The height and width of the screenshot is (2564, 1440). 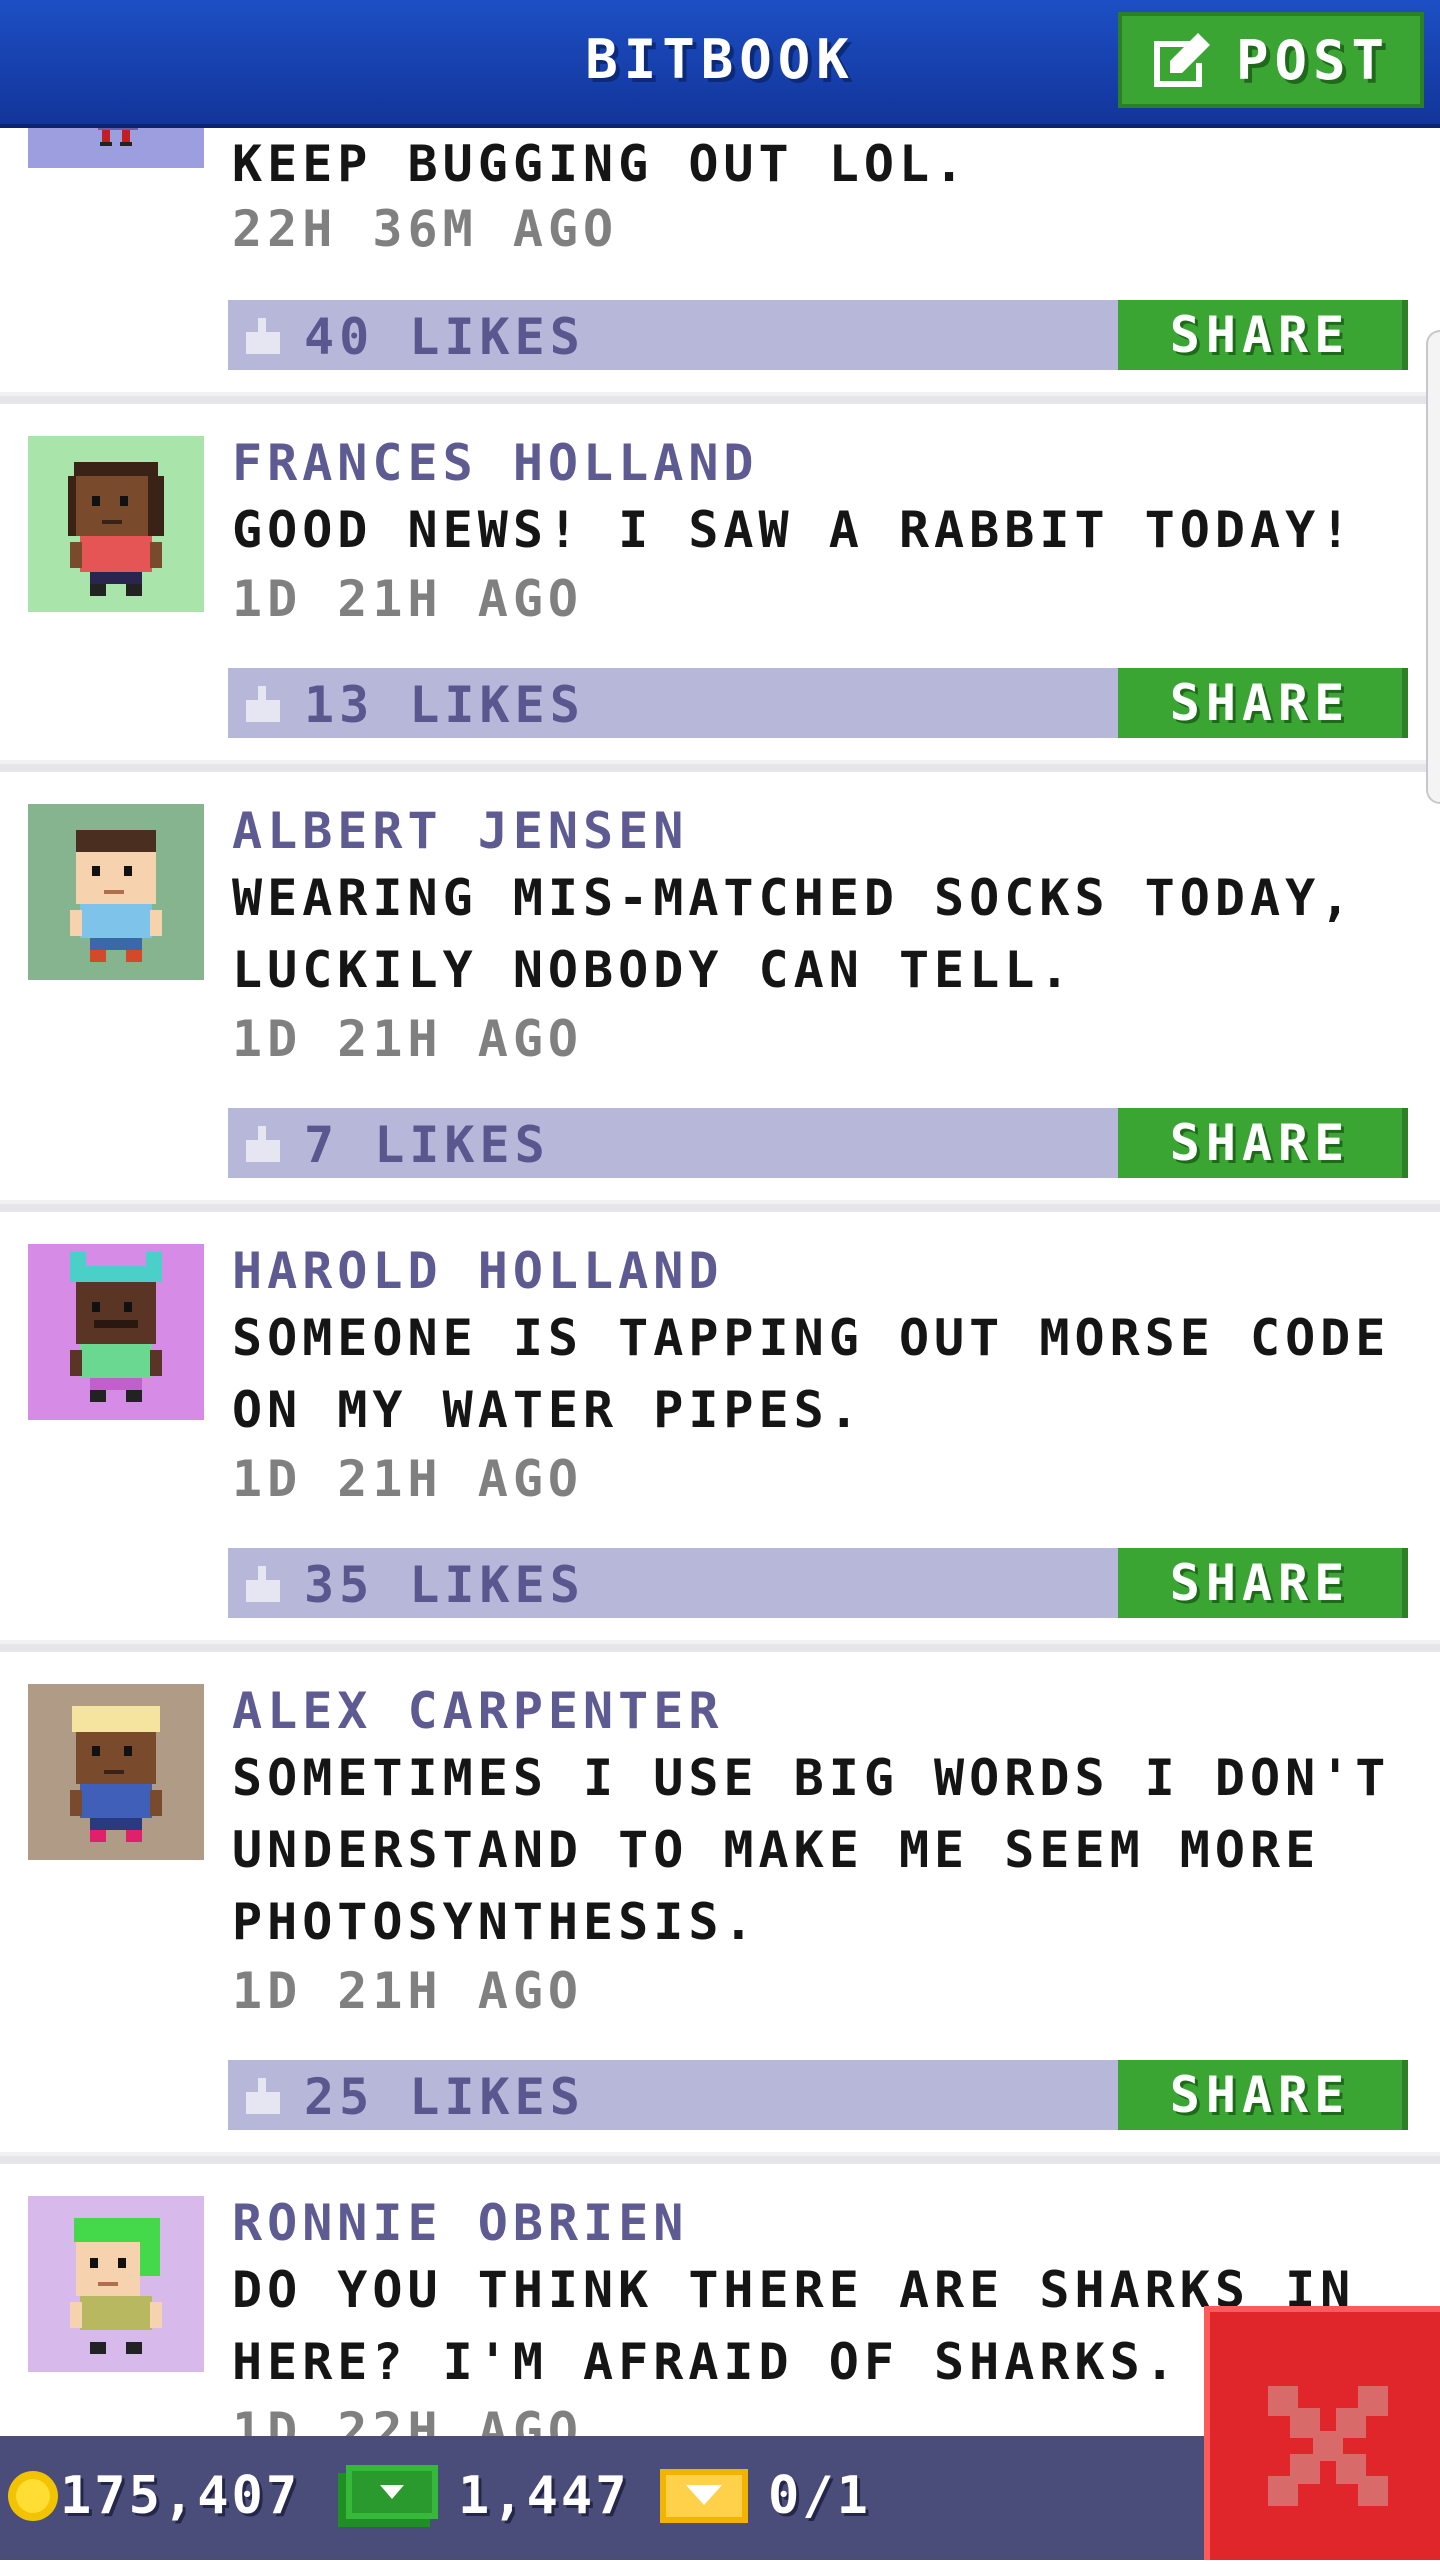 What do you see at coordinates (495, 1922) in the screenshot?
I see `post-text-line: PHOTOSYNTHESIS.` at bounding box center [495, 1922].